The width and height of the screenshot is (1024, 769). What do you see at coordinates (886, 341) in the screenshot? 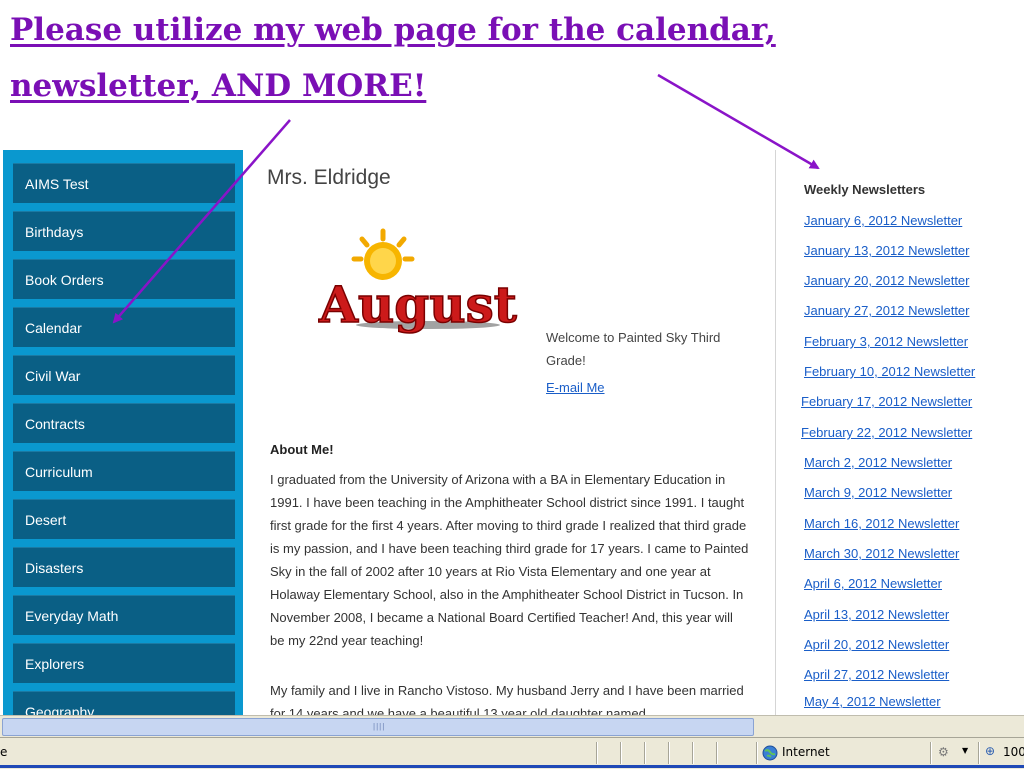
I see `newsletter-link: February 3, 2012 Newsletter` at bounding box center [886, 341].